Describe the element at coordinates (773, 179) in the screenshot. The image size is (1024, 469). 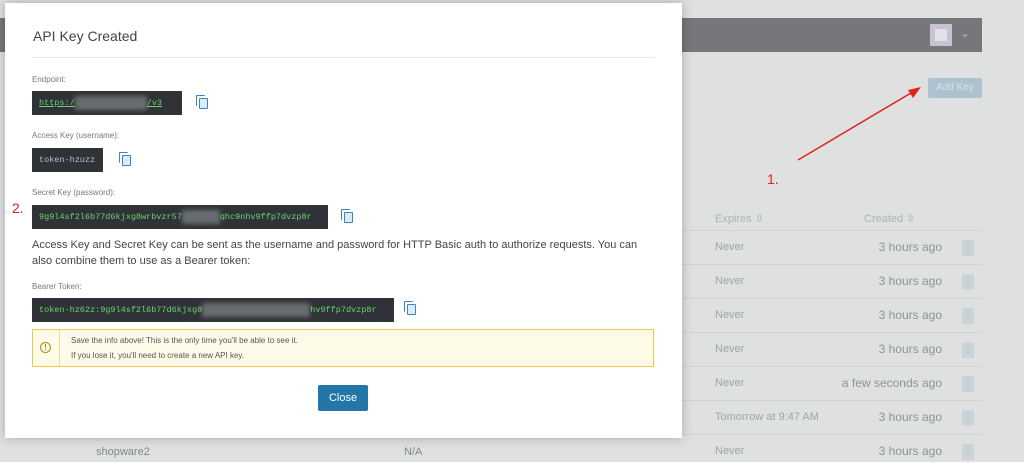
I see `annotation-step-1: 1.` at that location.